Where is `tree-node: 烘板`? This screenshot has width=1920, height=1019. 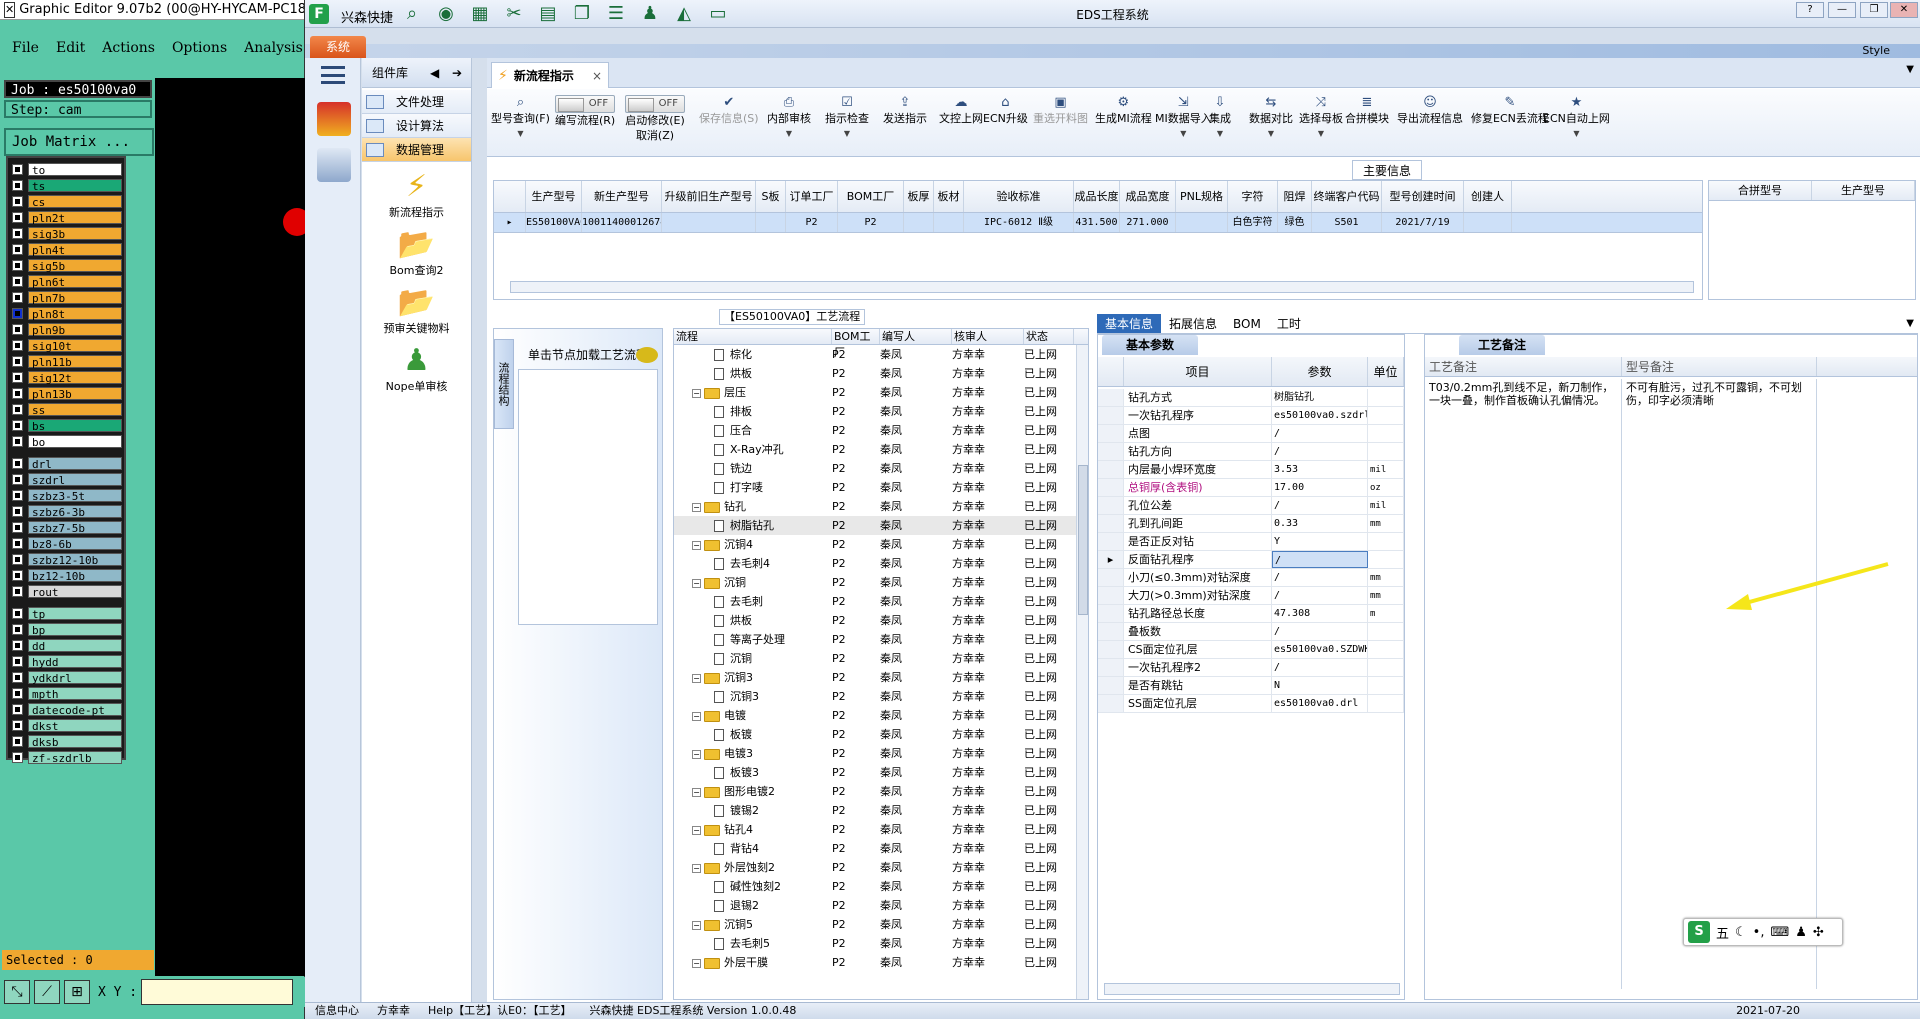 tree-node: 烘板 is located at coordinates (753, 373).